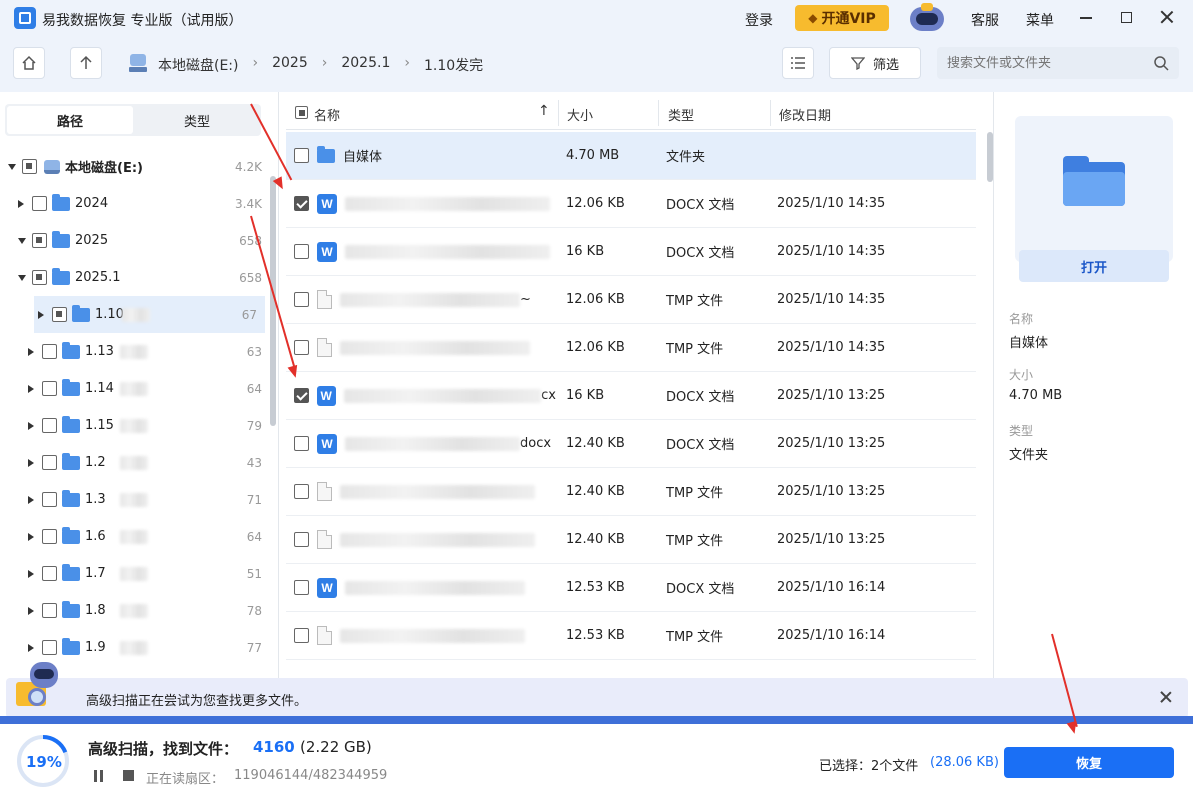 The image size is (1193, 796). Describe the element at coordinates (1047, 63) in the screenshot. I see `search-input` at that location.